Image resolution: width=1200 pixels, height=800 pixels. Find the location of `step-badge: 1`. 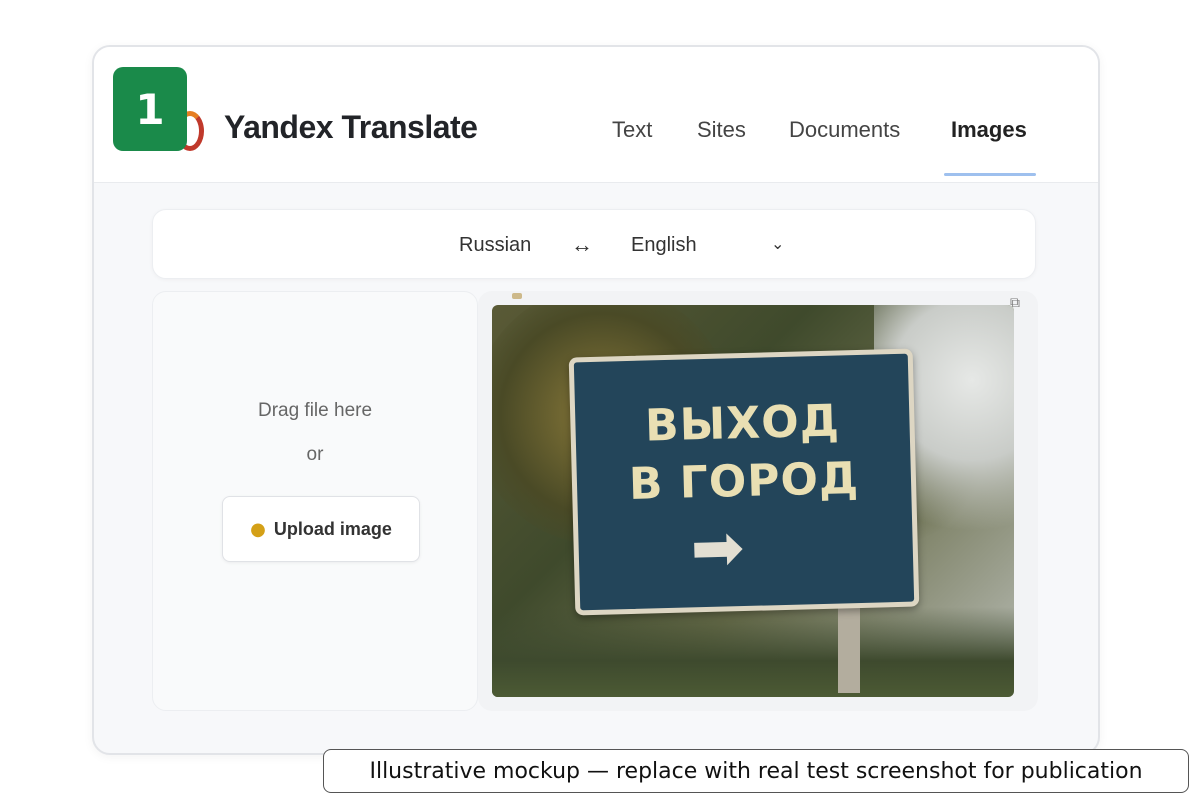

step-badge: 1 is located at coordinates (150, 109).